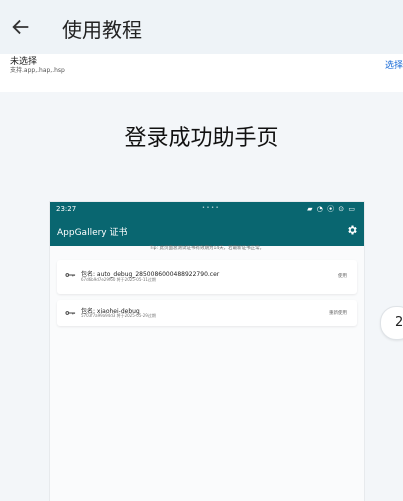 Image resolution: width=403 pixels, height=501 pixels. I want to click on tutorial-page-heading: 登录成功助手页, so click(201, 138).